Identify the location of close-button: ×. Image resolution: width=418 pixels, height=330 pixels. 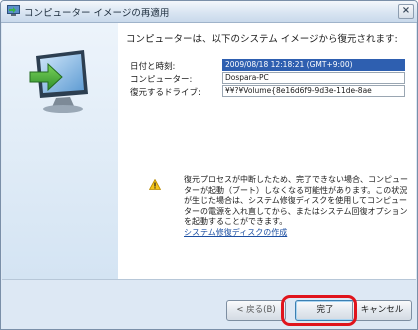
(406, 11).